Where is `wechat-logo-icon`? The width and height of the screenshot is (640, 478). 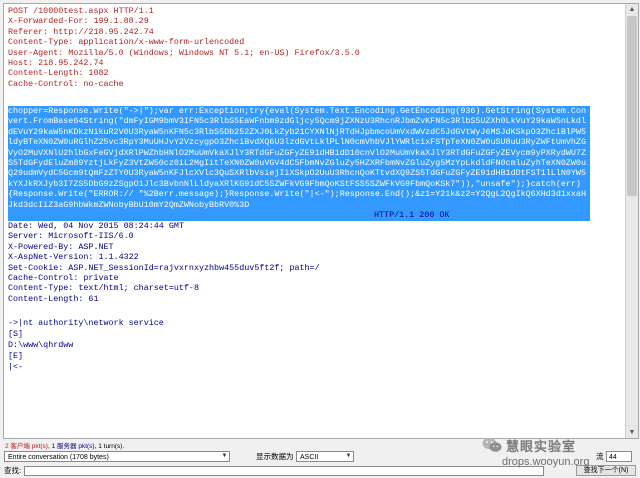
wechat-logo-icon is located at coordinates (492, 444).